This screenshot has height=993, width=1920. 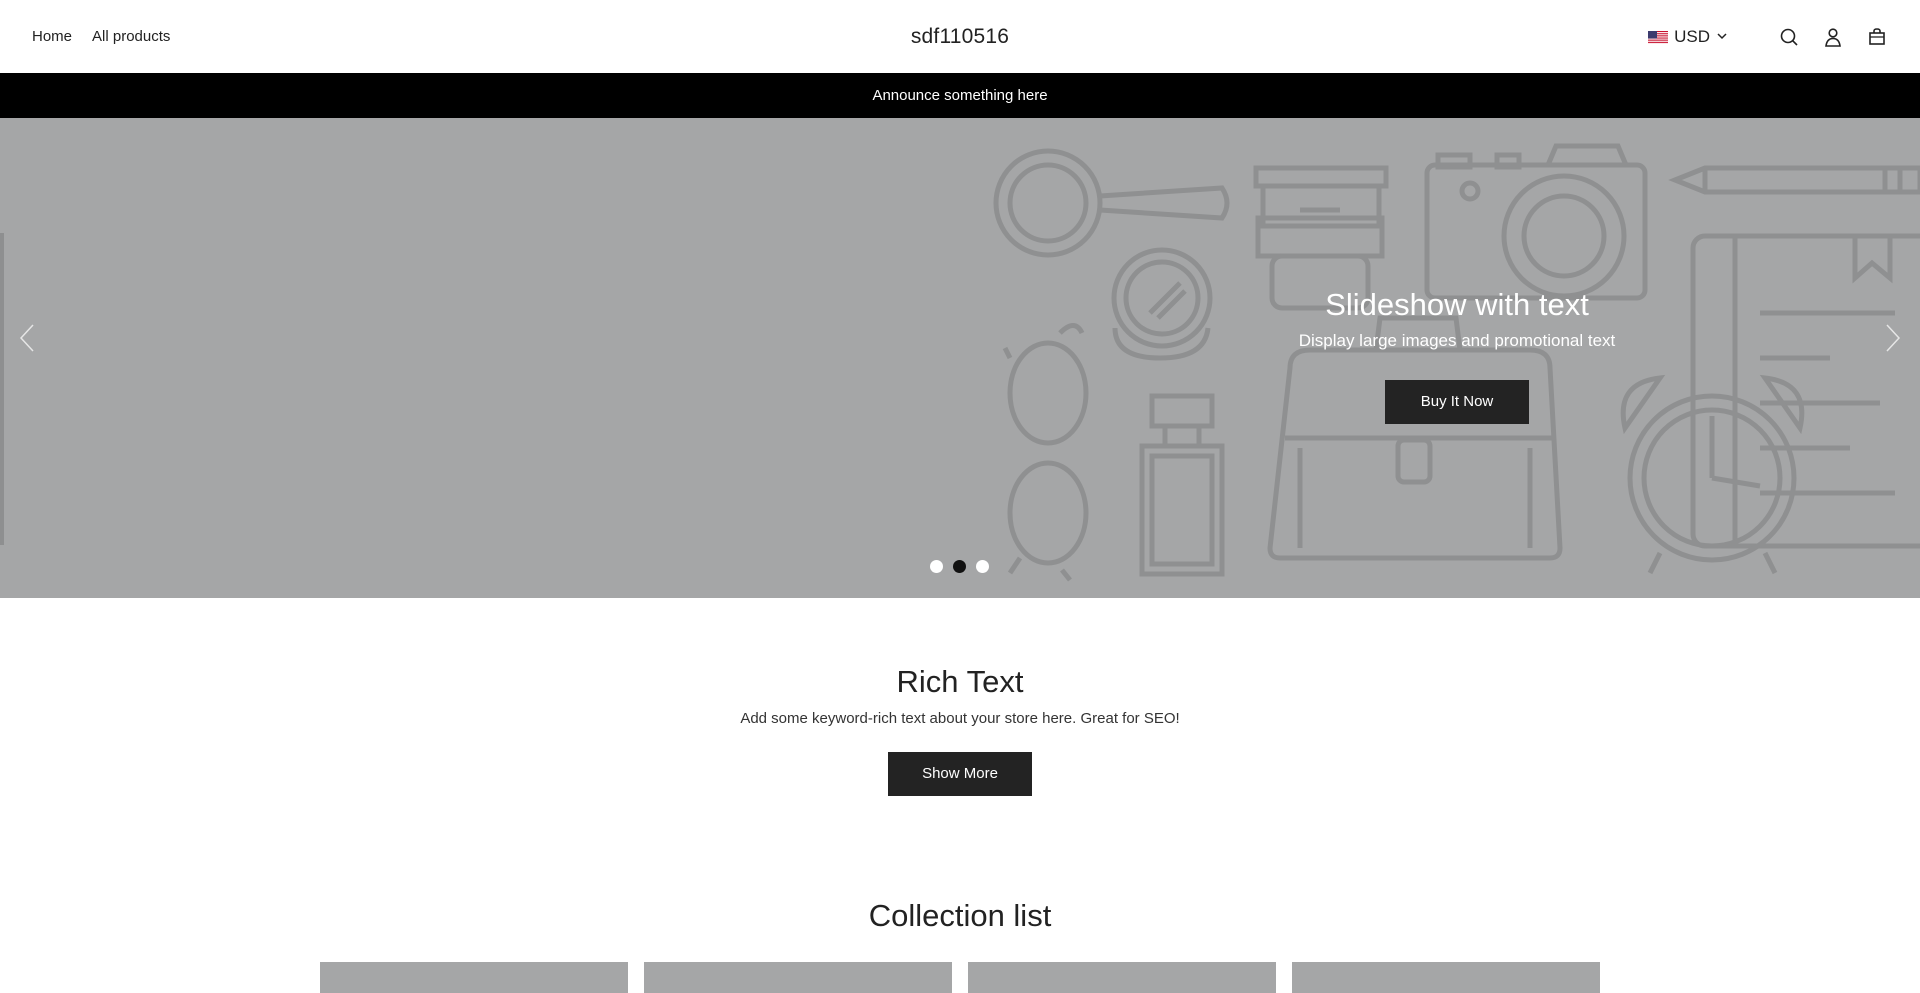 I want to click on main-nav: Home All products, so click(x=101, y=36).